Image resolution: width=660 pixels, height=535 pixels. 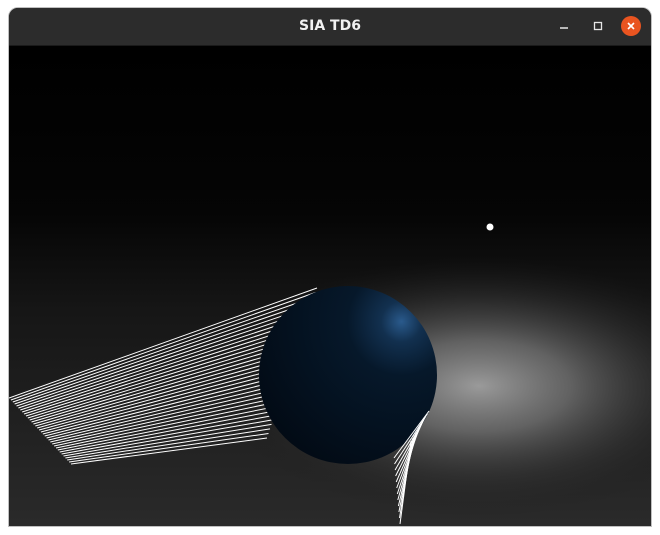 I want to click on minimize-button, so click(x=564, y=26).